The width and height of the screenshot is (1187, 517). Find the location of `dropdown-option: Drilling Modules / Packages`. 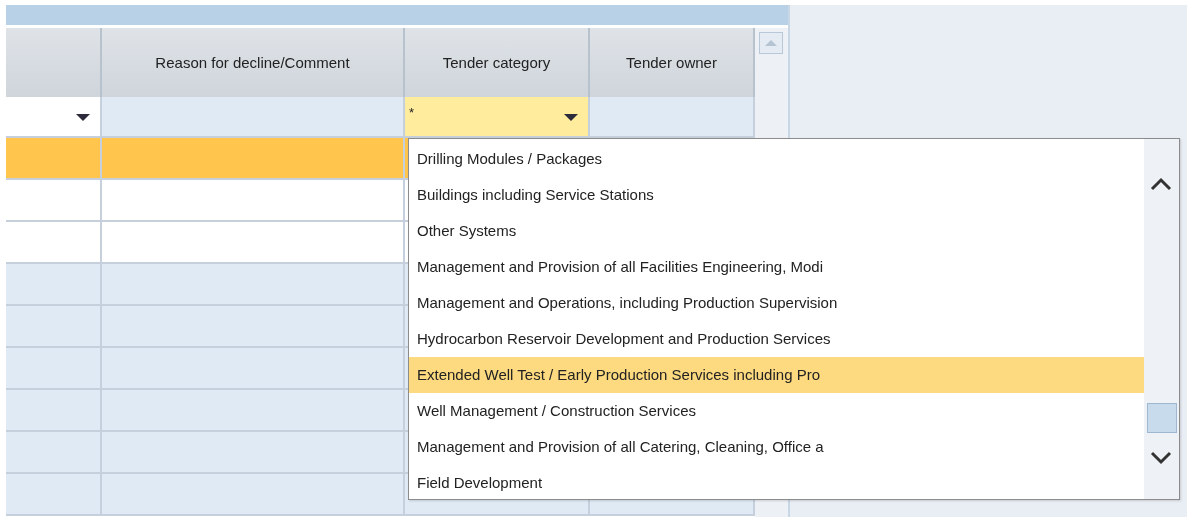

dropdown-option: Drilling Modules / Packages is located at coordinates (776, 159).